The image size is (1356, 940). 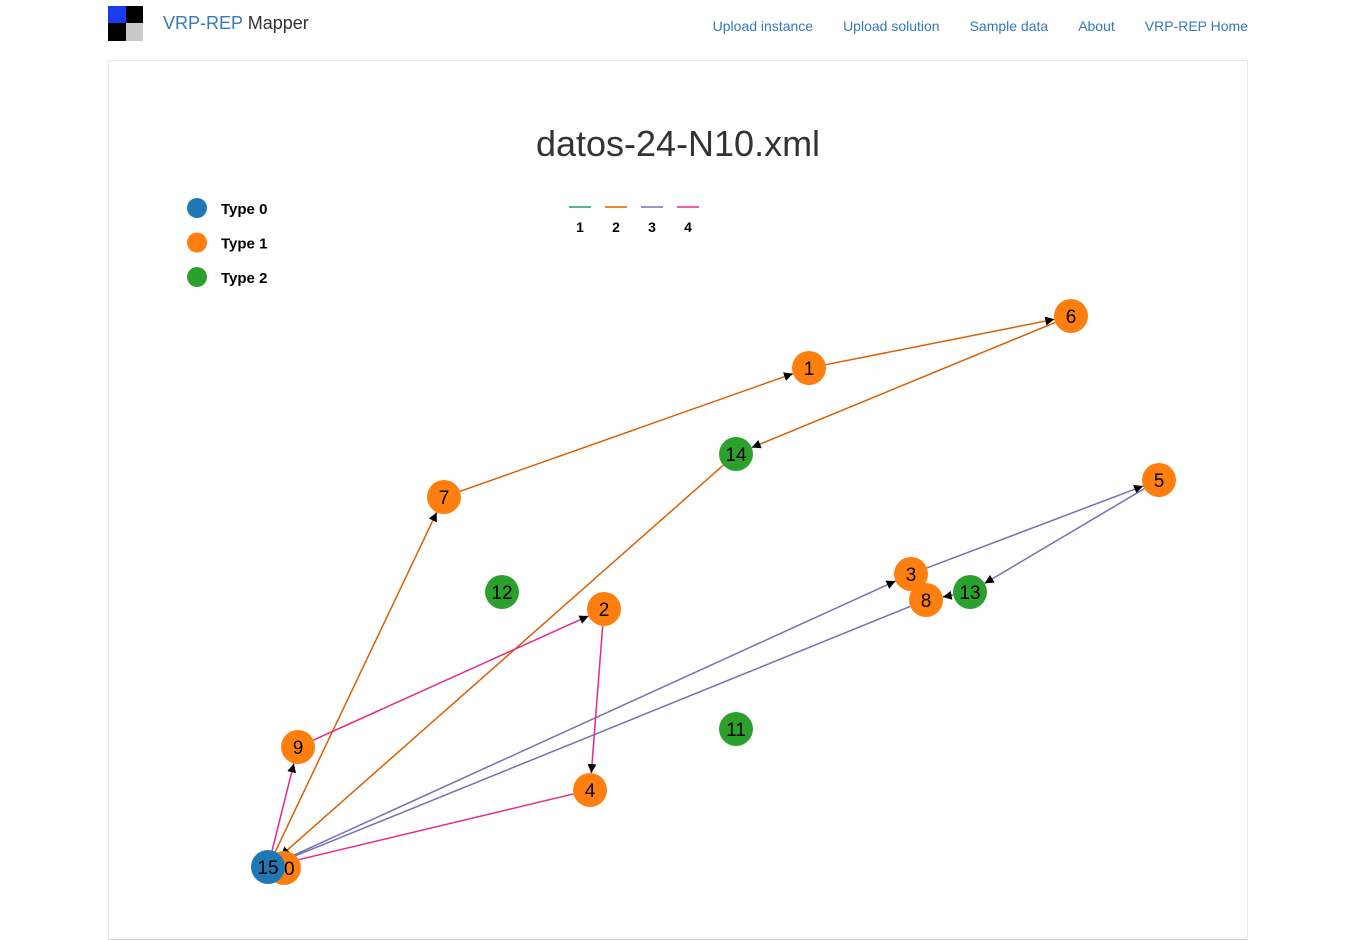 I want to click on node-4-label: 4, so click(x=590, y=791).